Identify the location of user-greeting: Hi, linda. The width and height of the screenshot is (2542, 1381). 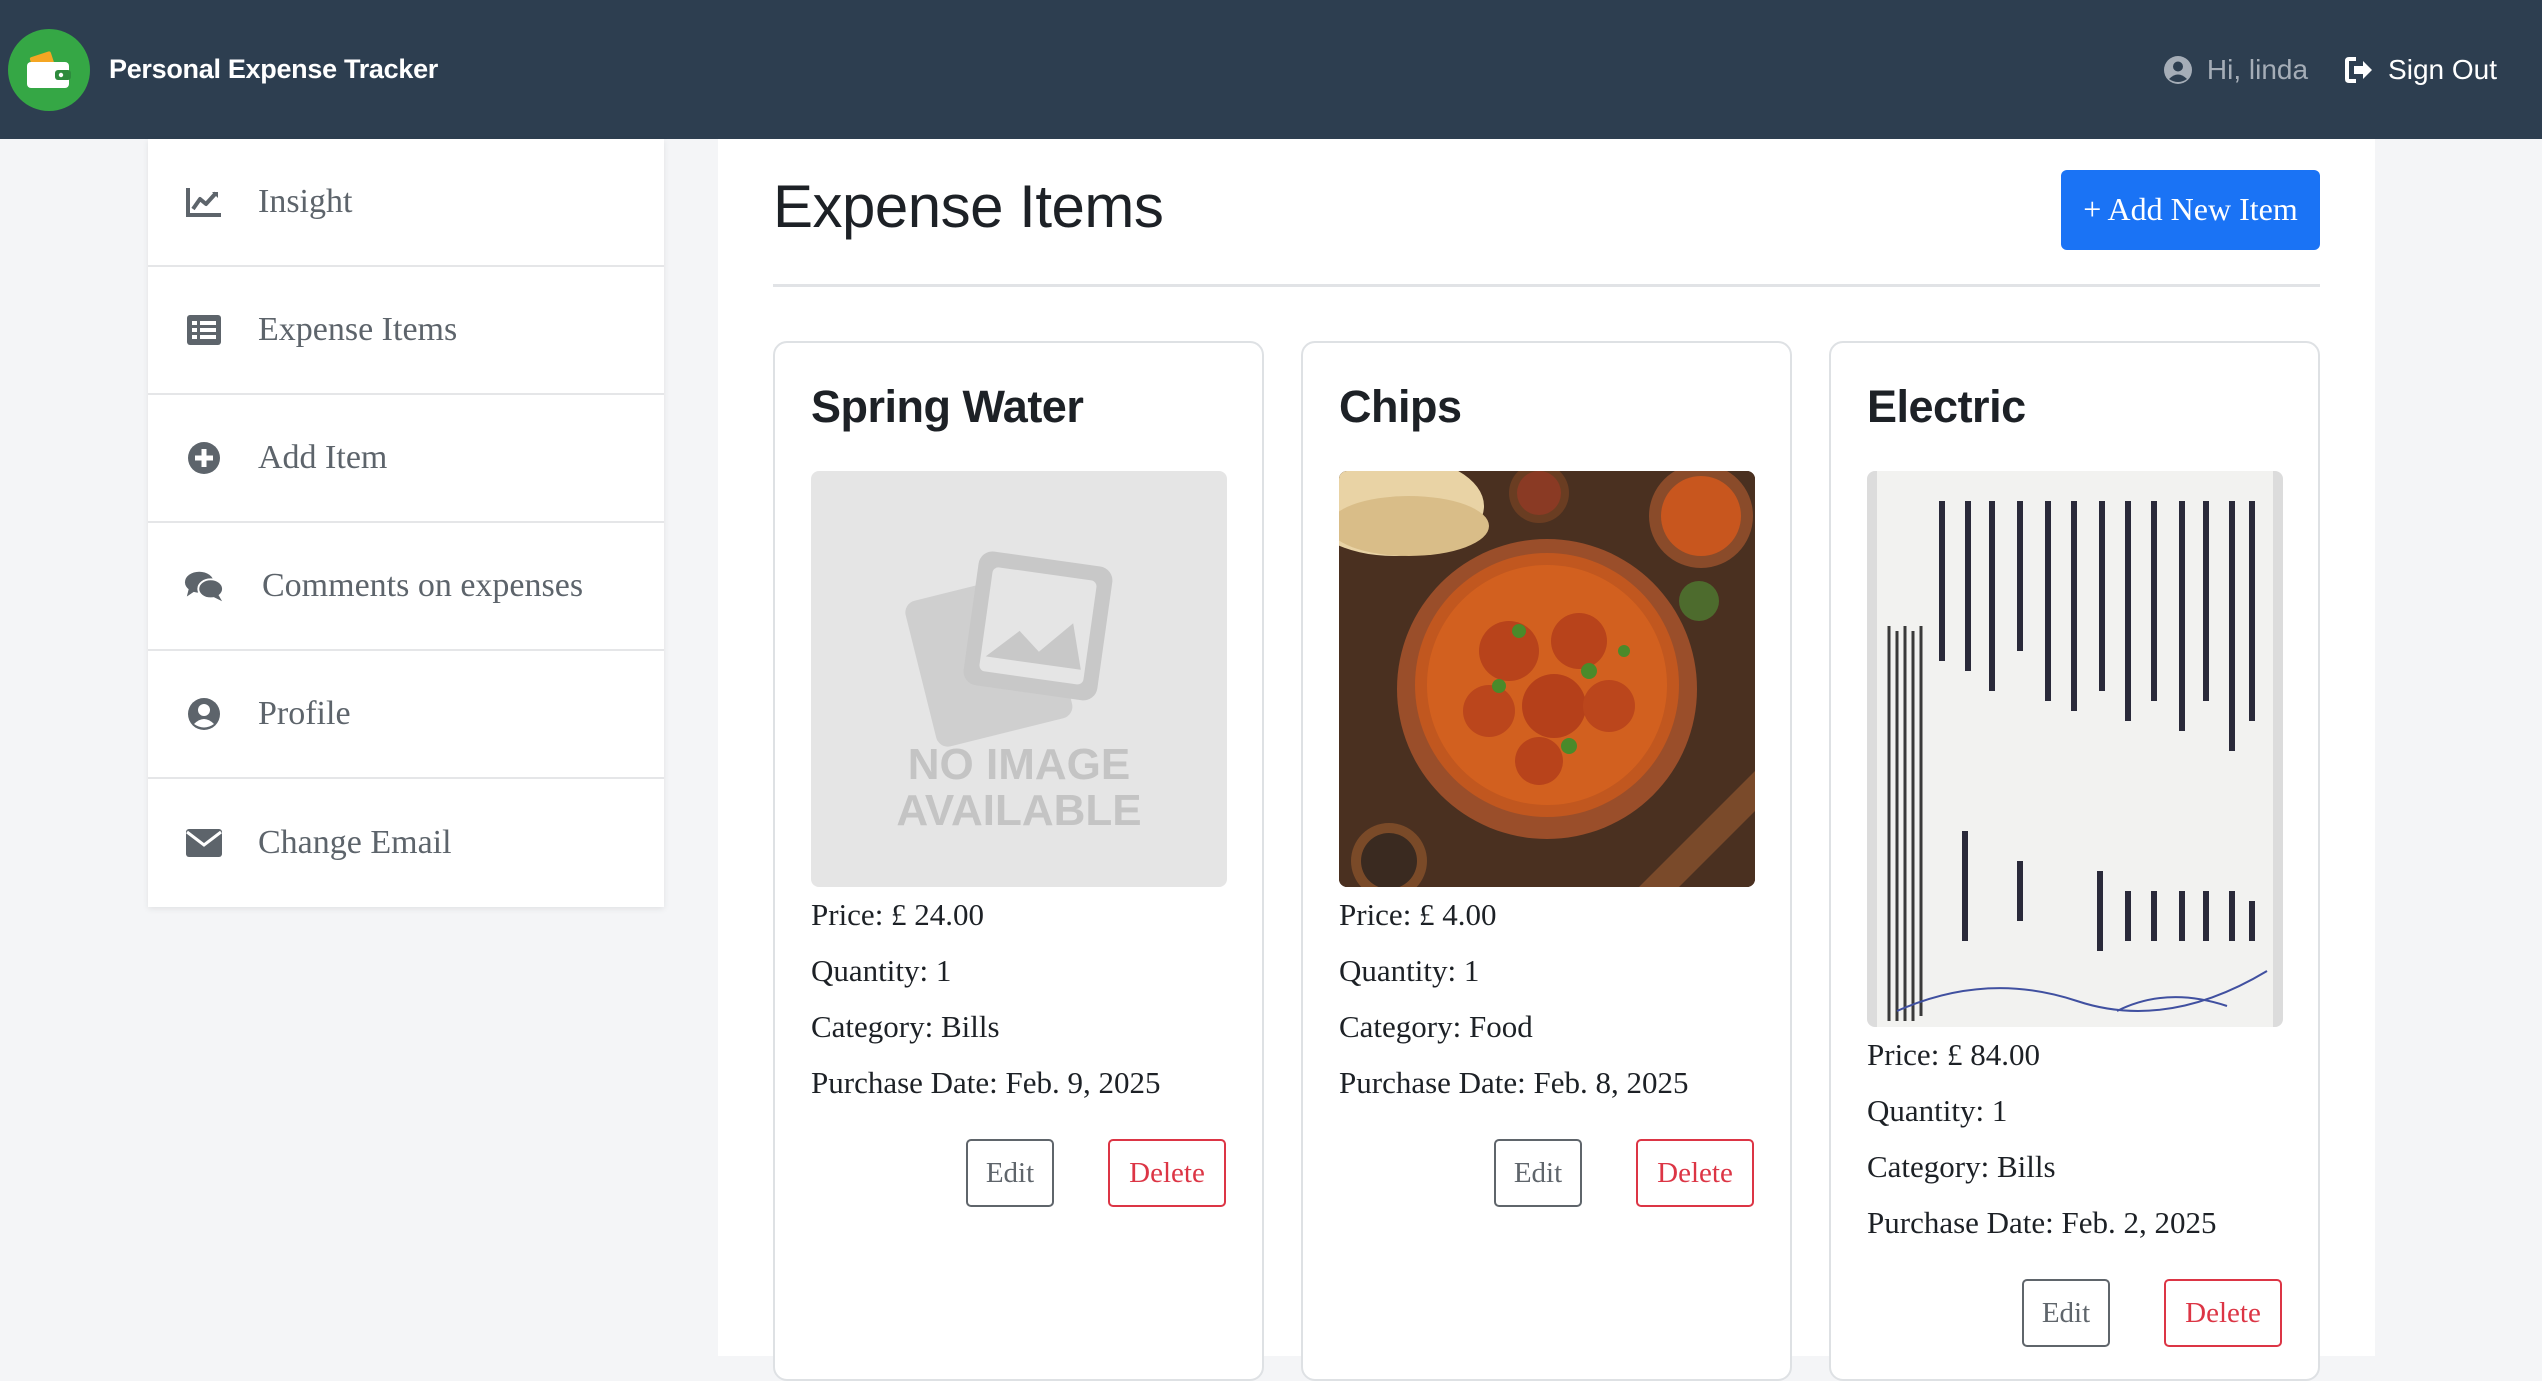
(2235, 70).